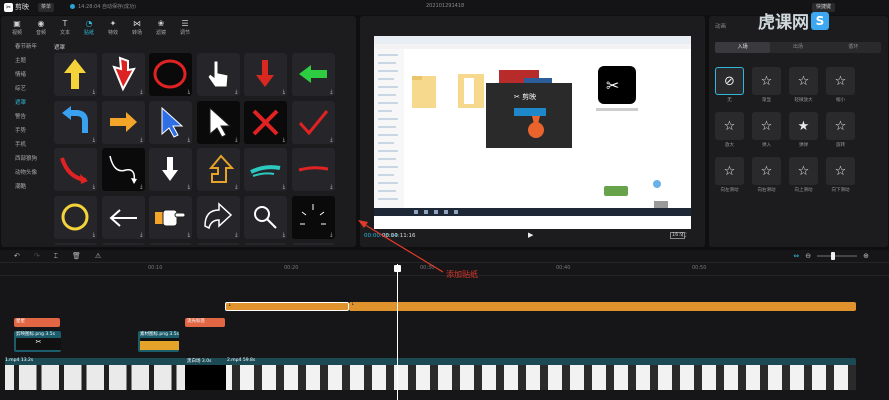 This screenshot has width=889, height=400. What do you see at coordinates (123, 74) in the screenshot?
I see `arrow-down-white-red-sticker: ⤓` at bounding box center [123, 74].